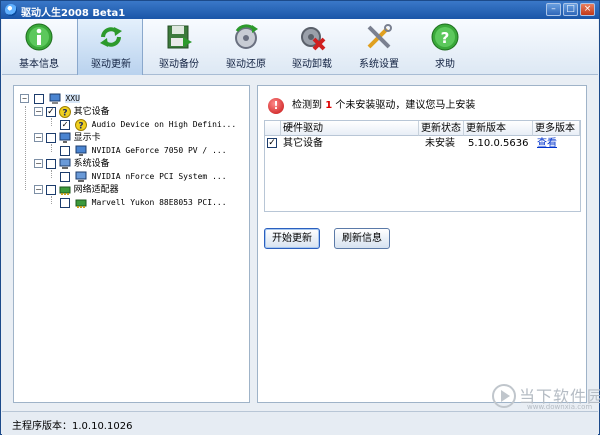  What do you see at coordinates (91, 112) in the screenshot?
I see `tree-category-label: 其它设备` at bounding box center [91, 112].